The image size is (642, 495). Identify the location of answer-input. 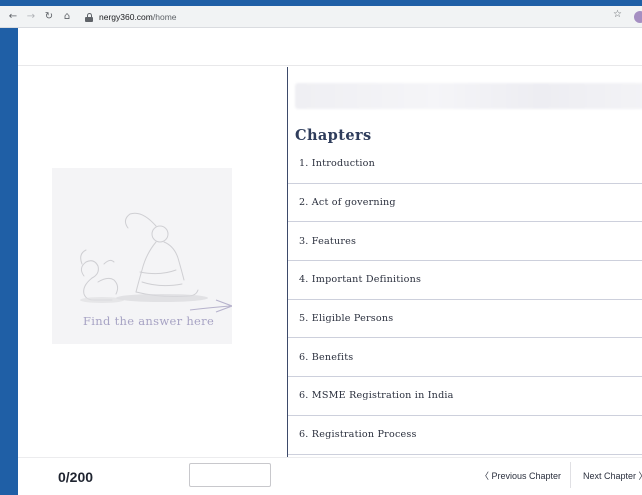
(230, 475).